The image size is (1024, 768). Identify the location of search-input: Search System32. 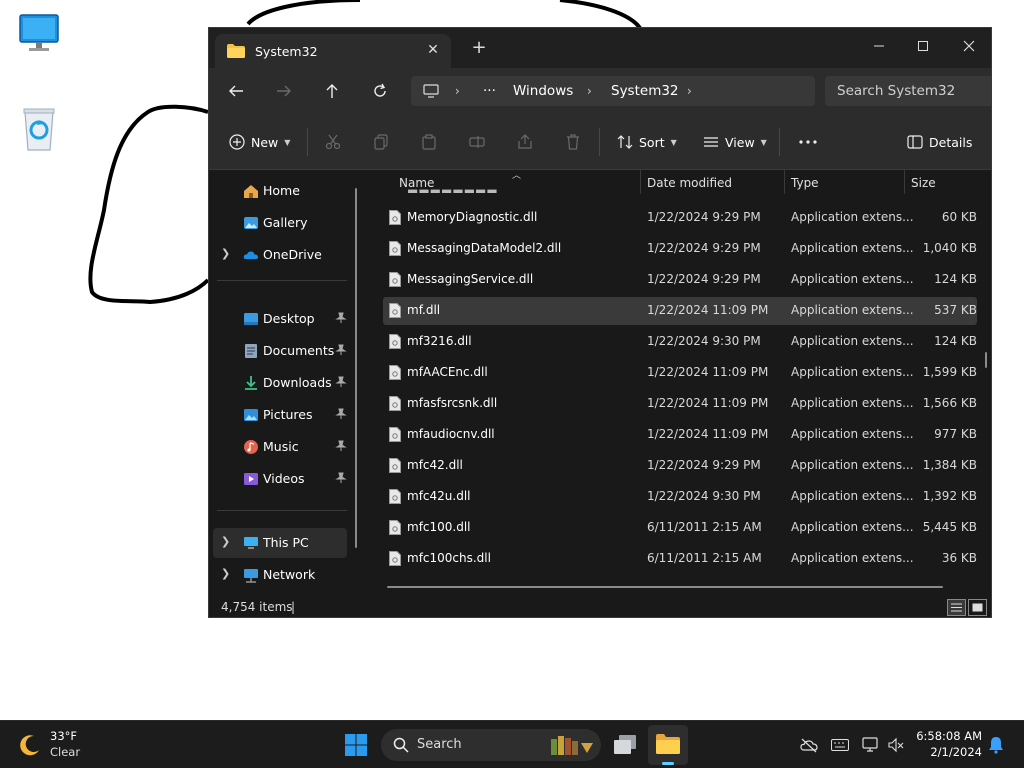
(908, 91).